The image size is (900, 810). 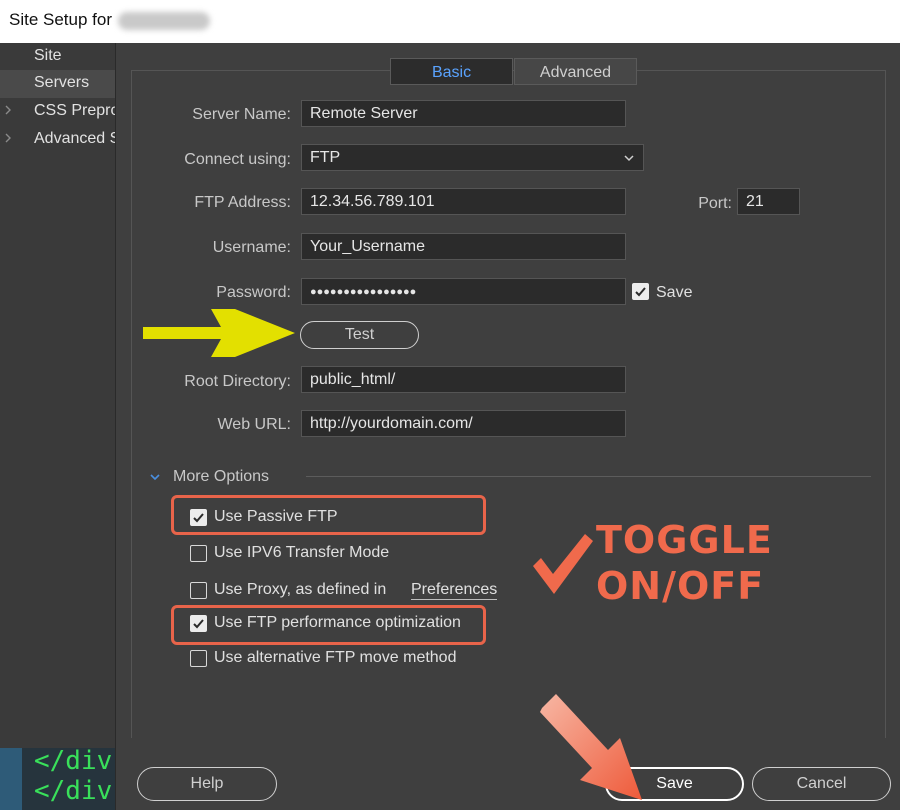 I want to click on annotation-line: TOGGLE, so click(x=684, y=540).